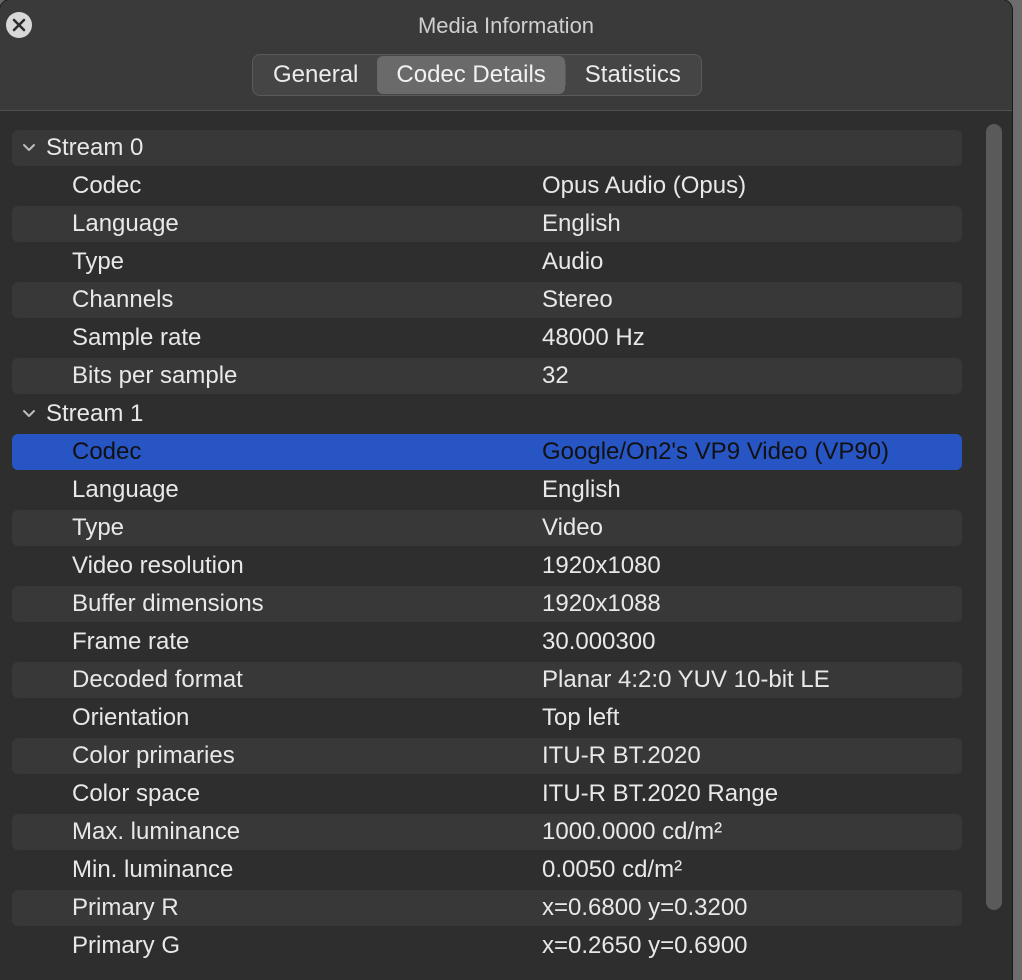 Image resolution: width=1022 pixels, height=980 pixels. I want to click on property-row: Sample rate 48000 Hz, so click(487, 338).